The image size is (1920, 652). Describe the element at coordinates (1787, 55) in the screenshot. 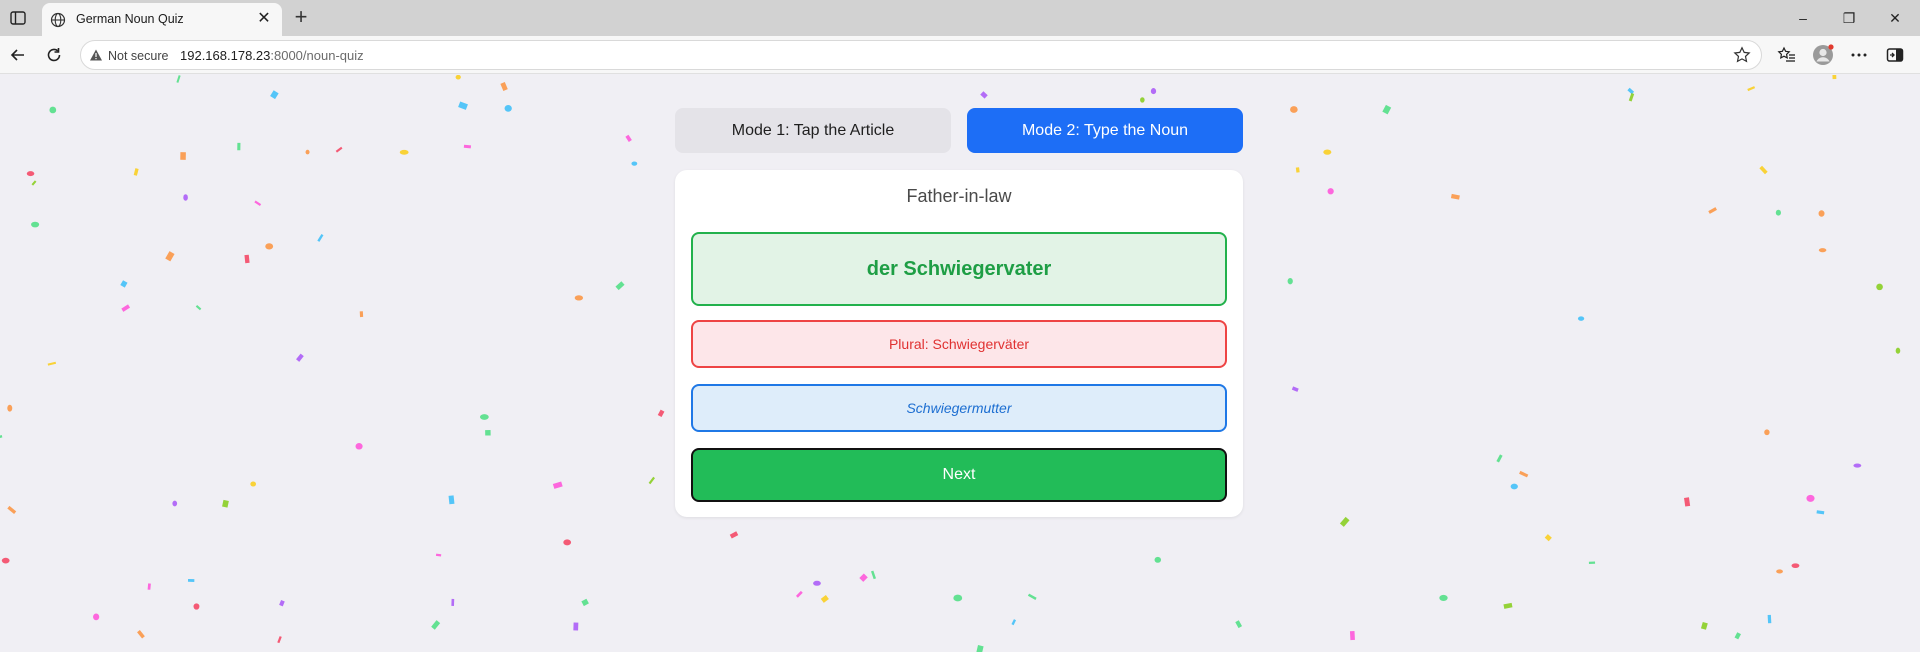

I see `favorites-icon` at that location.